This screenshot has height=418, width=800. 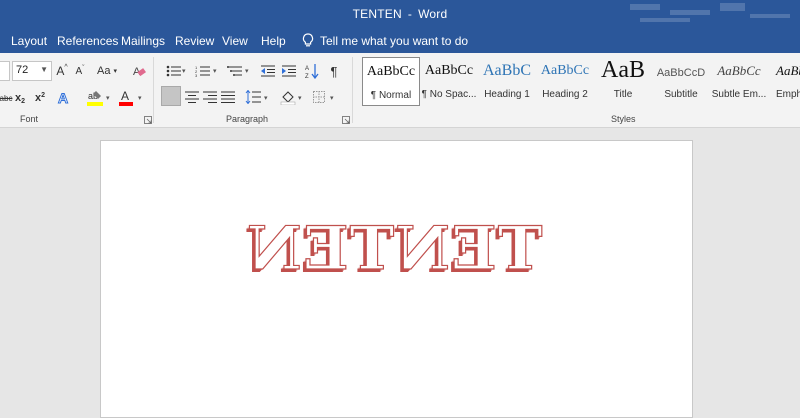 I want to click on svg-text: Z, so click(x=307, y=76).